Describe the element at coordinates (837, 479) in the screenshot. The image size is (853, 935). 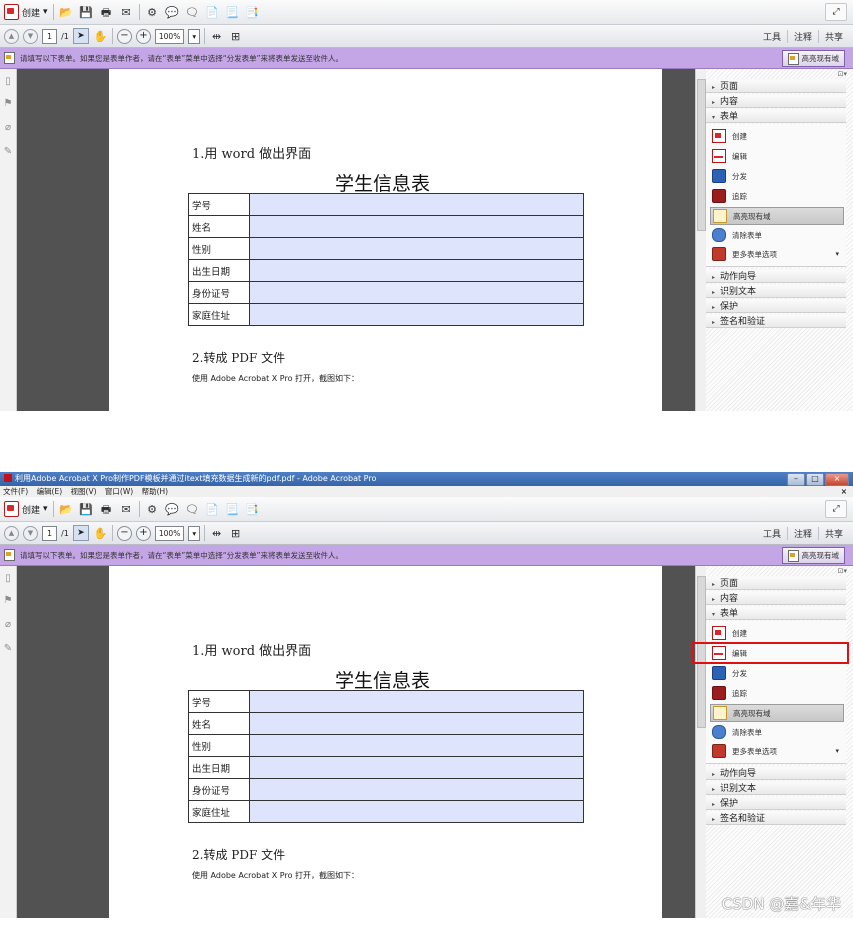
I see `close-window-icon: ×` at that location.